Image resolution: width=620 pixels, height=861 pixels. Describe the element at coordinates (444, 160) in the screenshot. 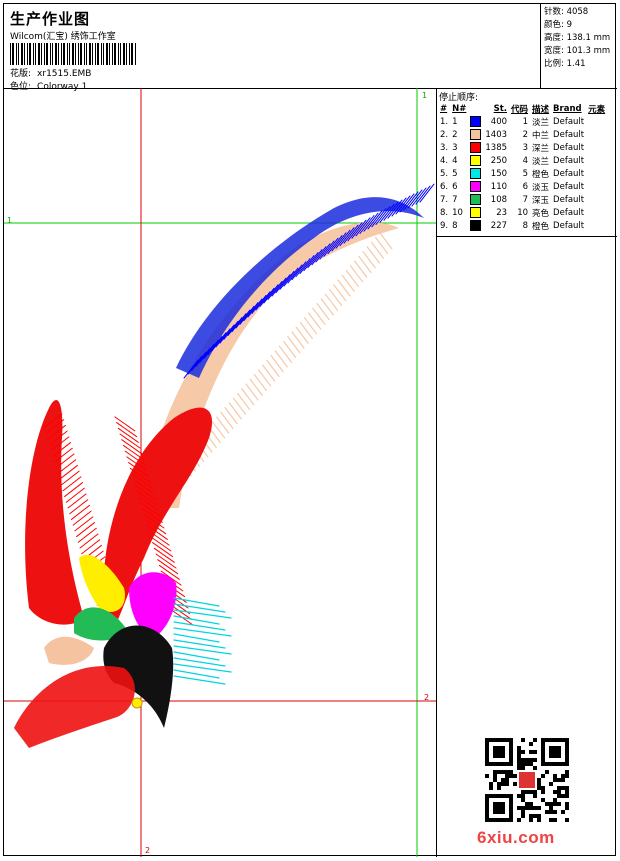

I see `row-index: 4.` at that location.